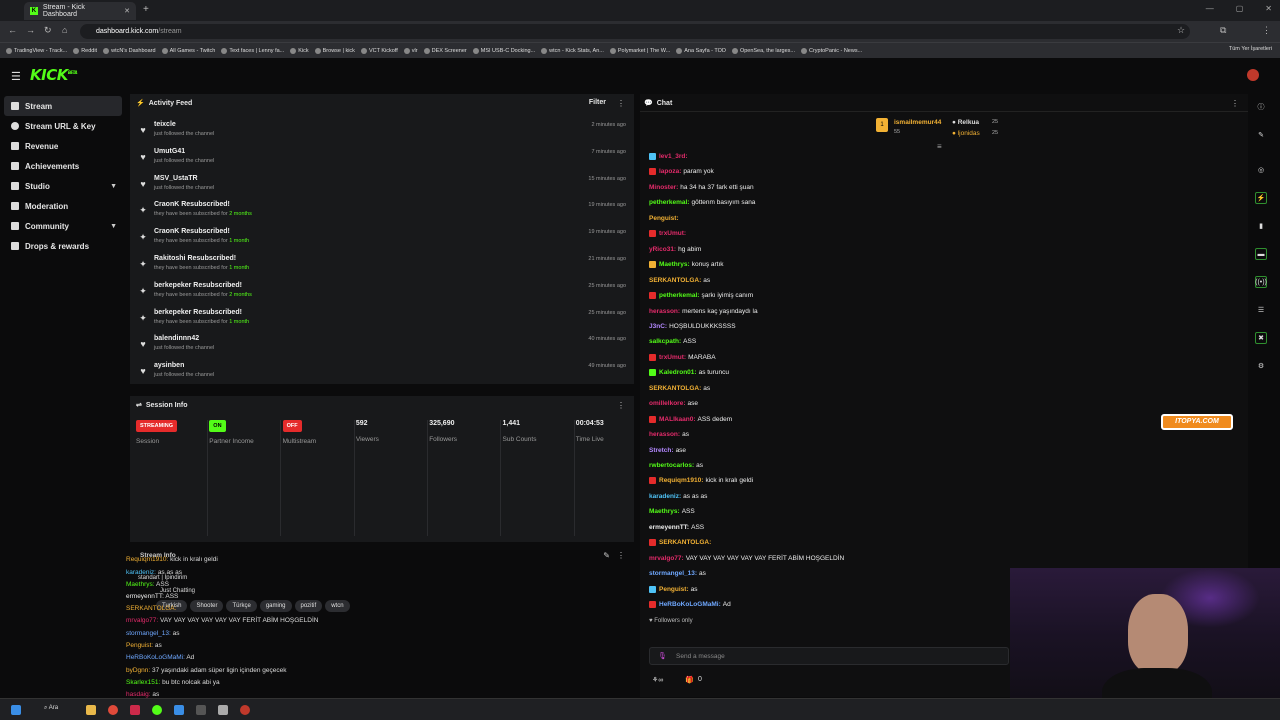  I want to click on app-icon, so click(135, 710).